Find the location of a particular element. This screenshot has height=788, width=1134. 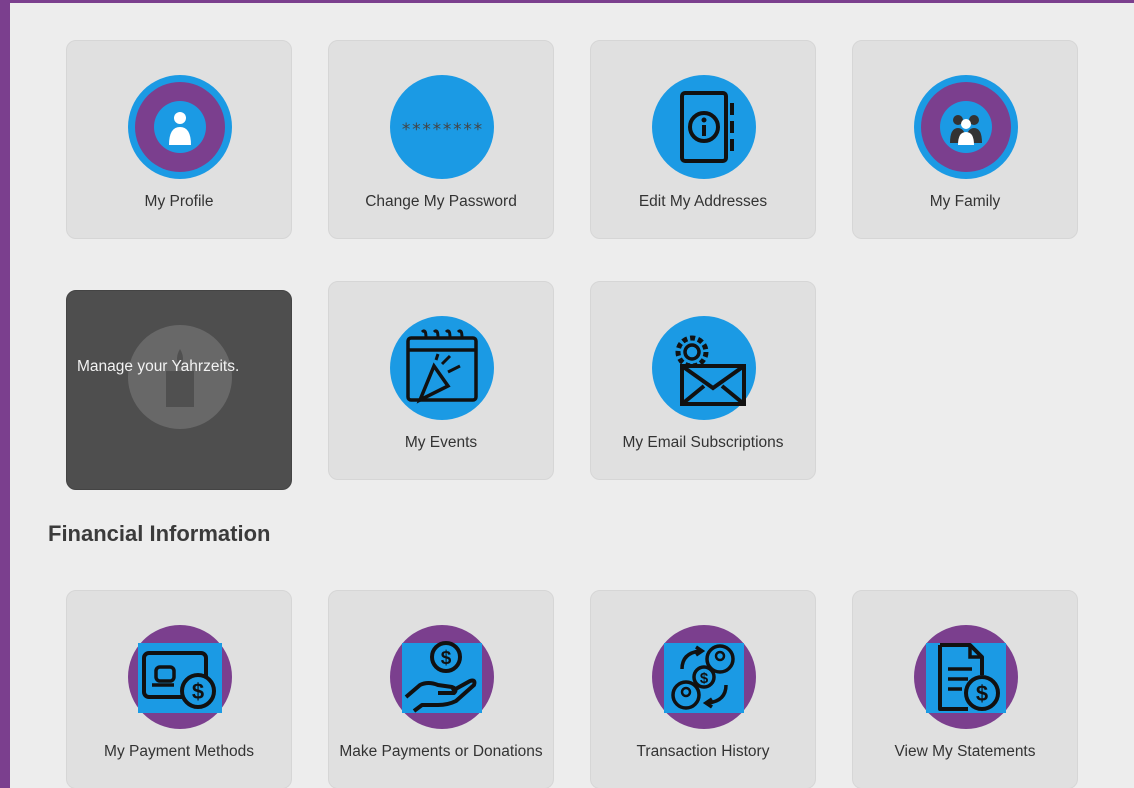

hand-dollar-icon: $ is located at coordinates (442, 677).